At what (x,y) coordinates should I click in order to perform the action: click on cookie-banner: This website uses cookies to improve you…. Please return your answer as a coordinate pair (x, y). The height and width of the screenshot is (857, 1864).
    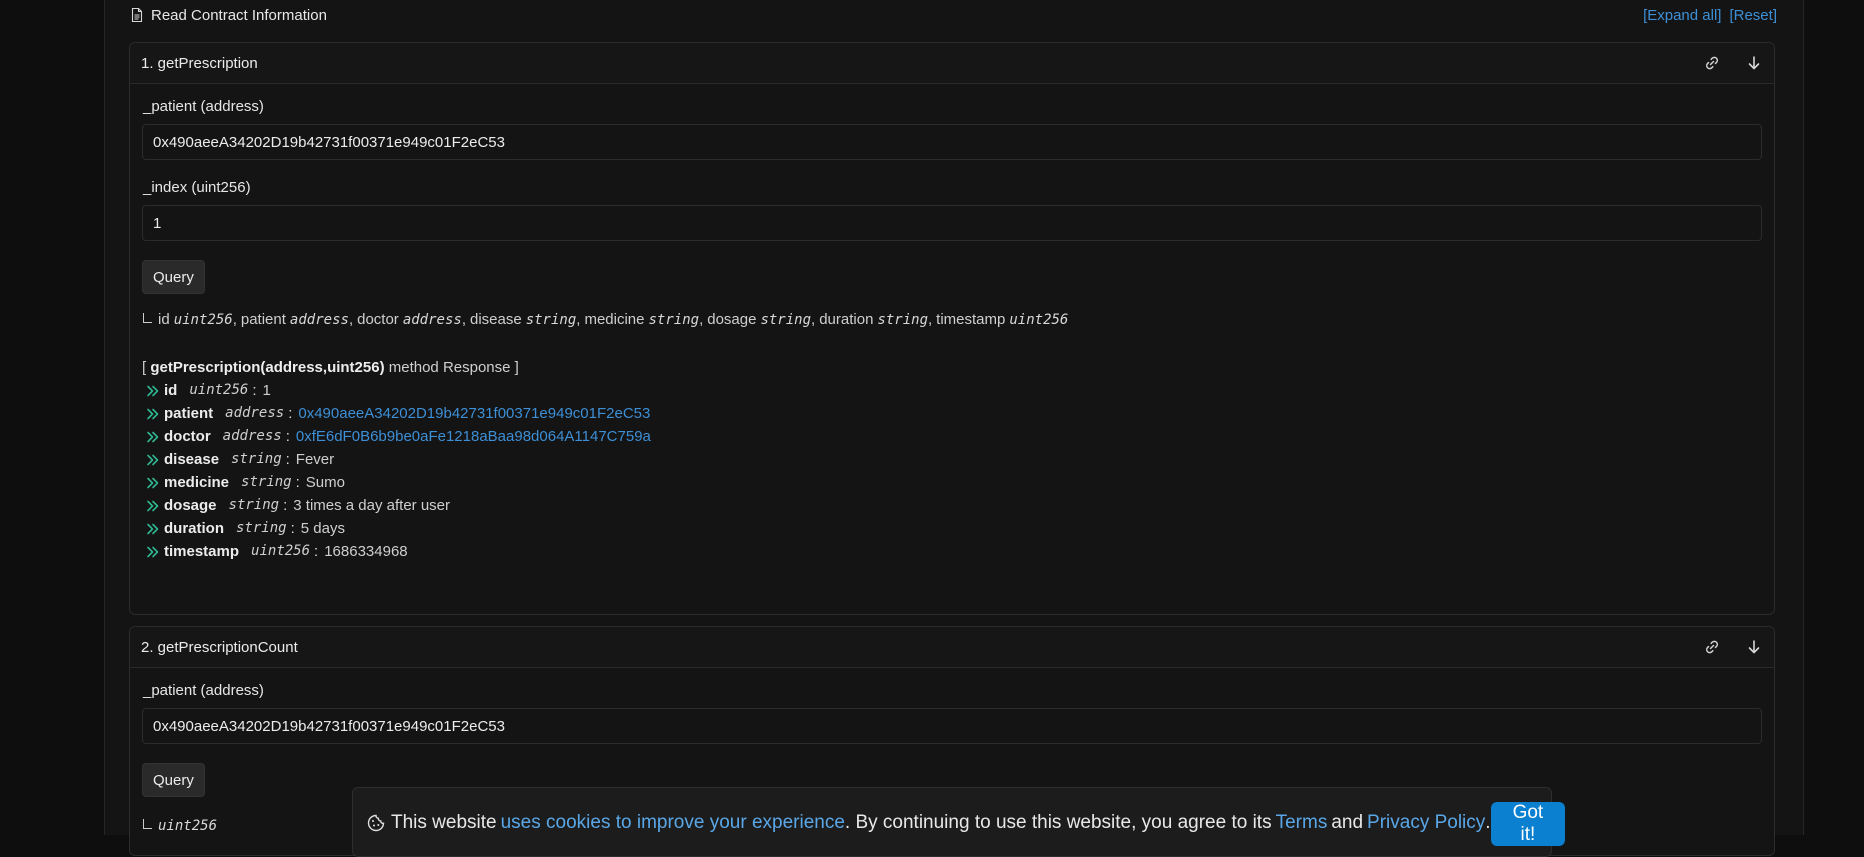
    Looking at the image, I should click on (959, 822).